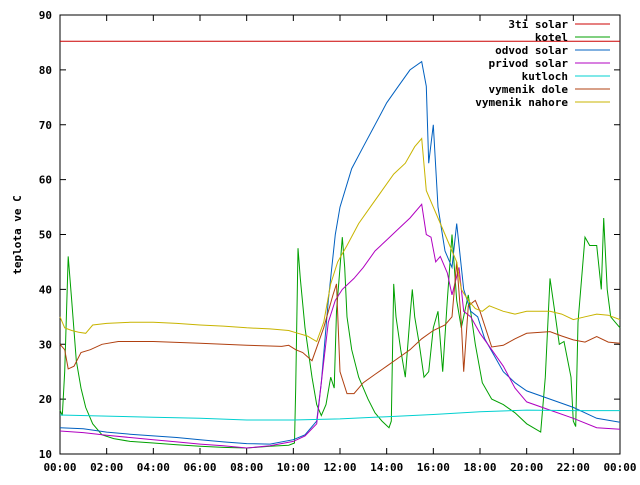 This screenshot has width=640, height=485. What do you see at coordinates (339, 467) in the screenshot?
I see `x-tick-label: 12:00` at bounding box center [339, 467].